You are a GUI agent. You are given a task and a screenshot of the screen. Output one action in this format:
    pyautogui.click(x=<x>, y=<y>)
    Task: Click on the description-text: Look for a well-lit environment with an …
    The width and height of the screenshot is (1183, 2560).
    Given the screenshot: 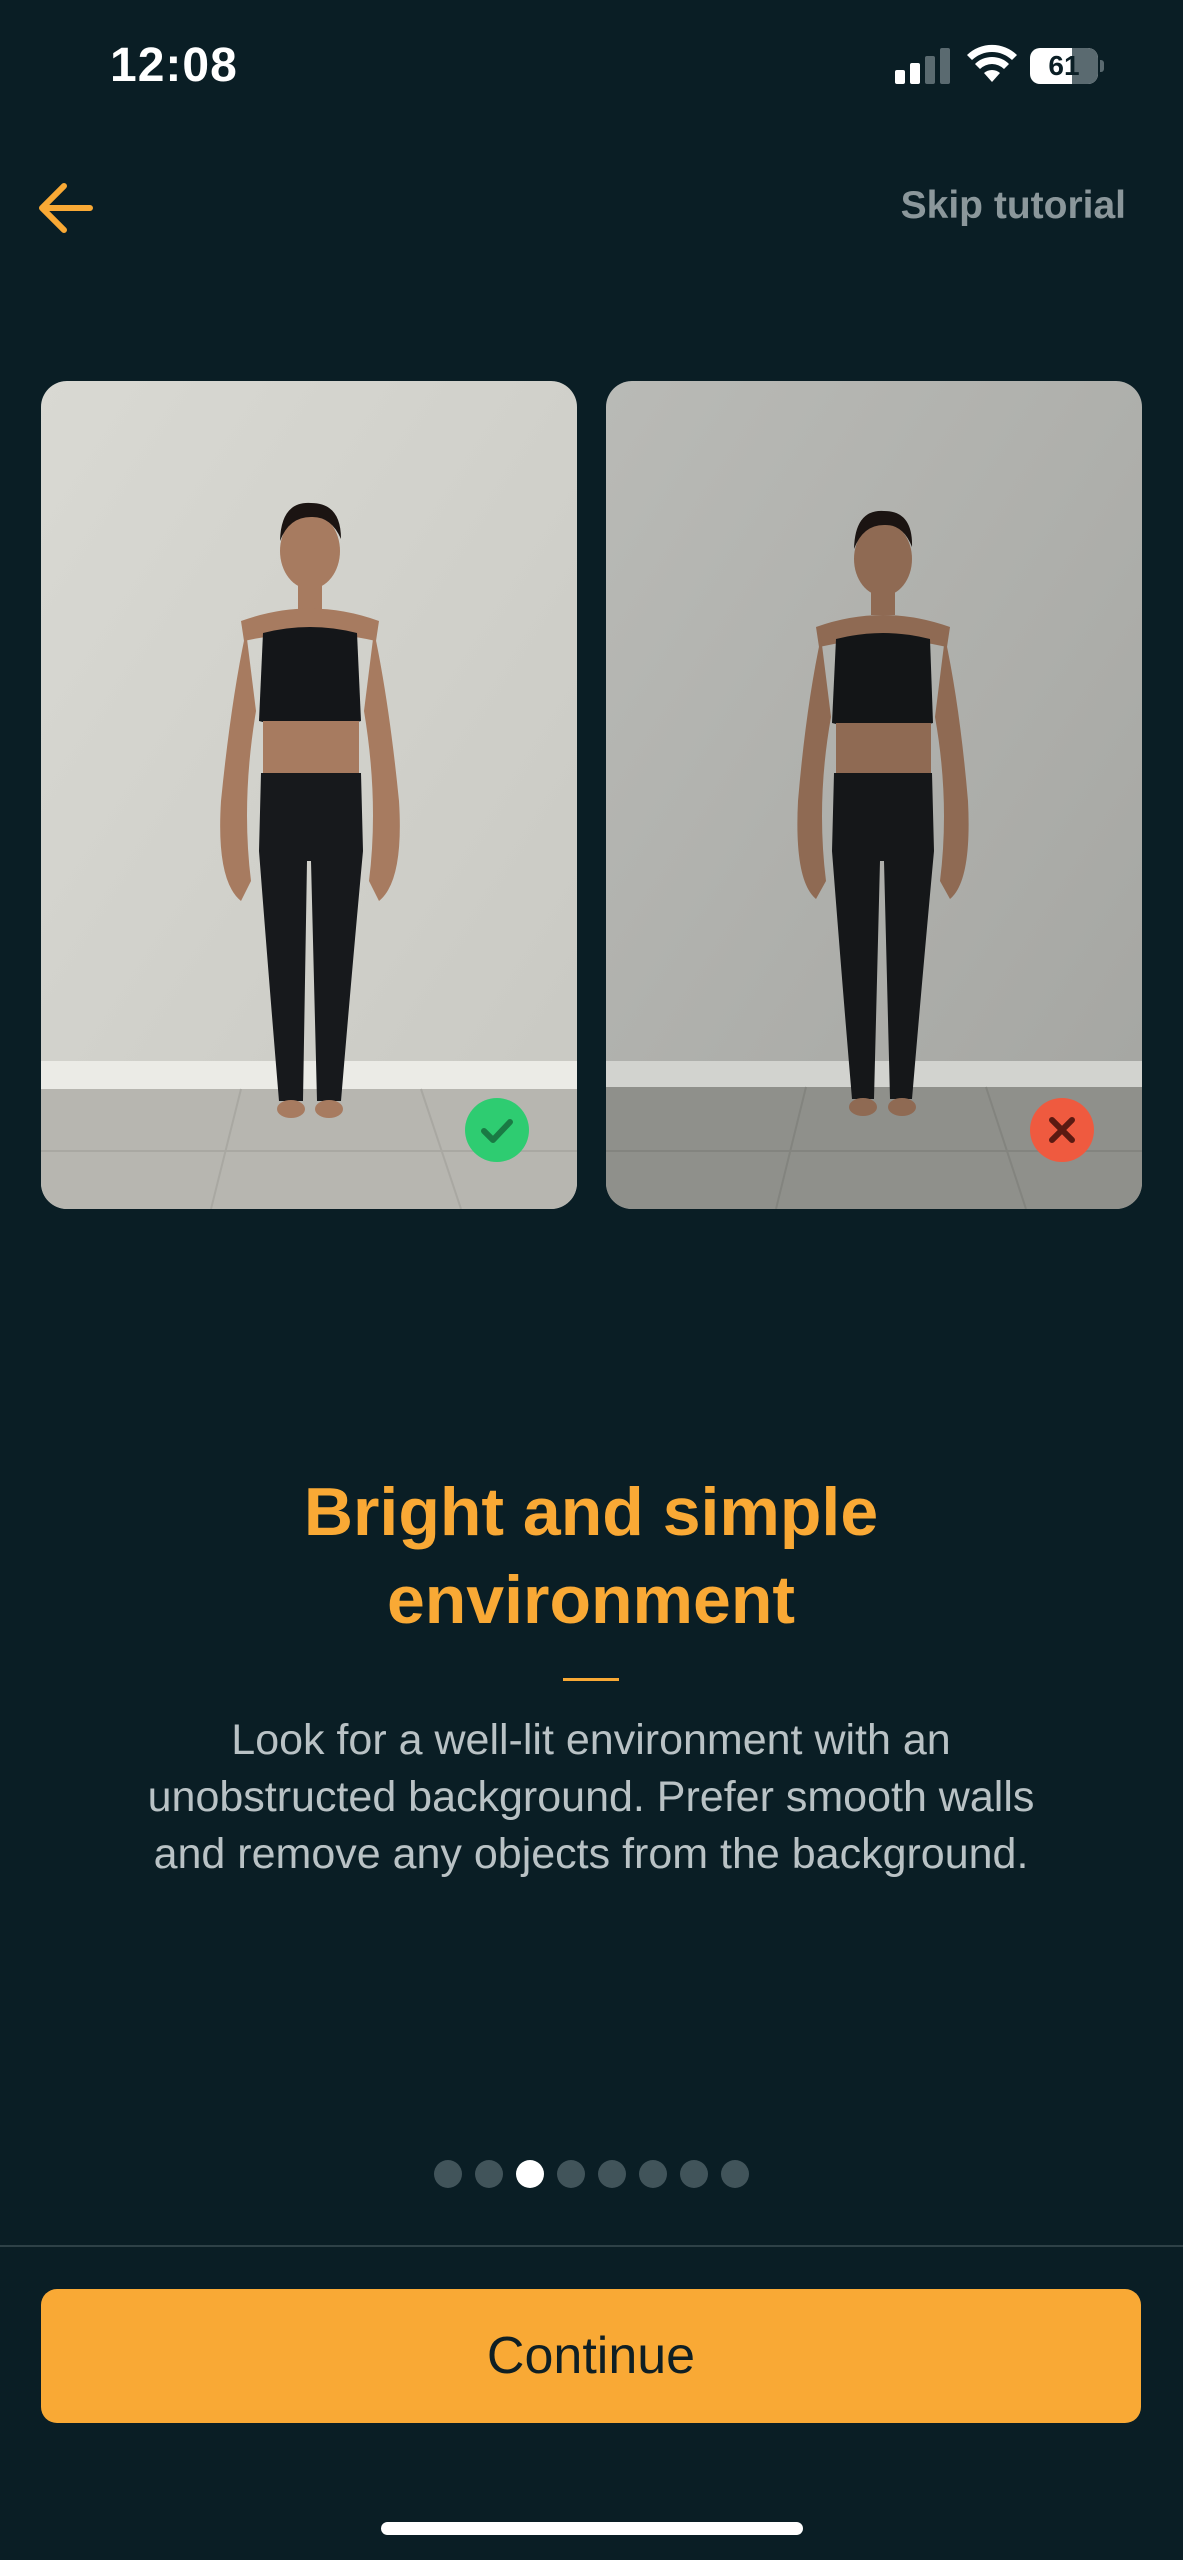 What is the action you would take?
    pyautogui.click(x=591, y=1797)
    